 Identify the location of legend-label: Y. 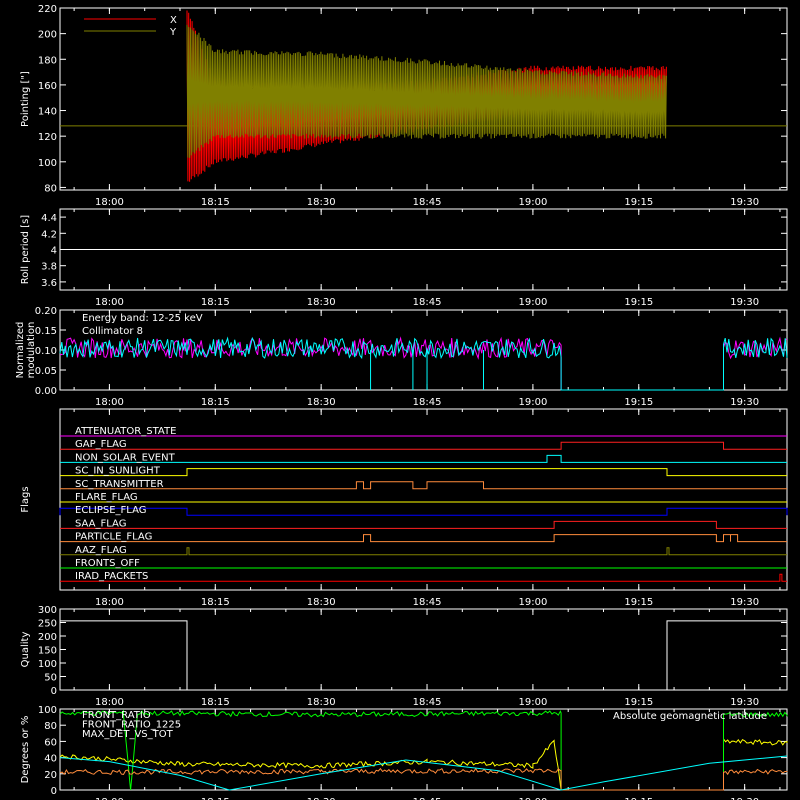
(173, 32).